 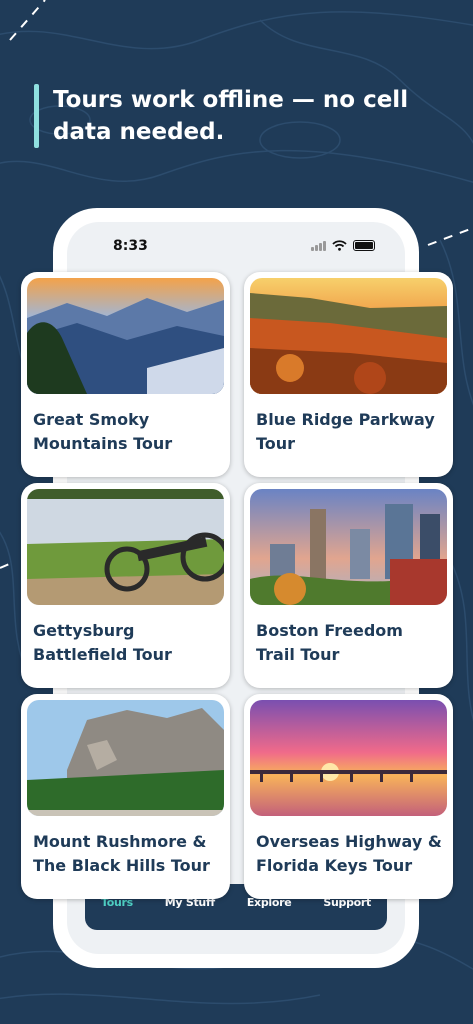 I want to click on tour-card-boston: Boston Freedom Trail Tour, so click(x=348, y=585).